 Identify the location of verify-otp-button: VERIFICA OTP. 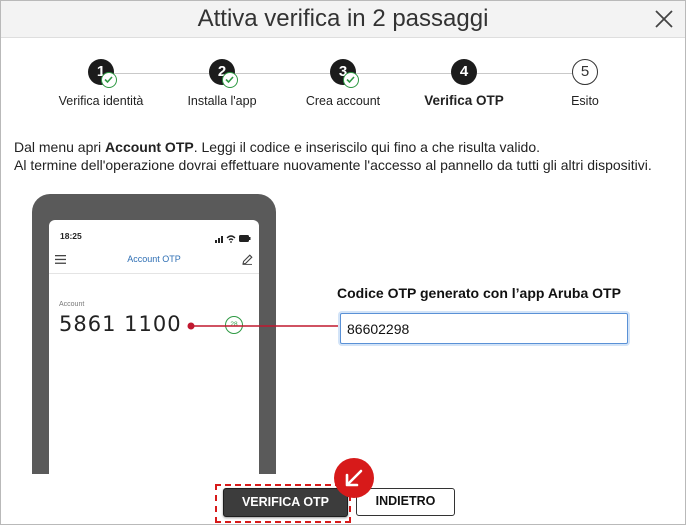
(285, 502).